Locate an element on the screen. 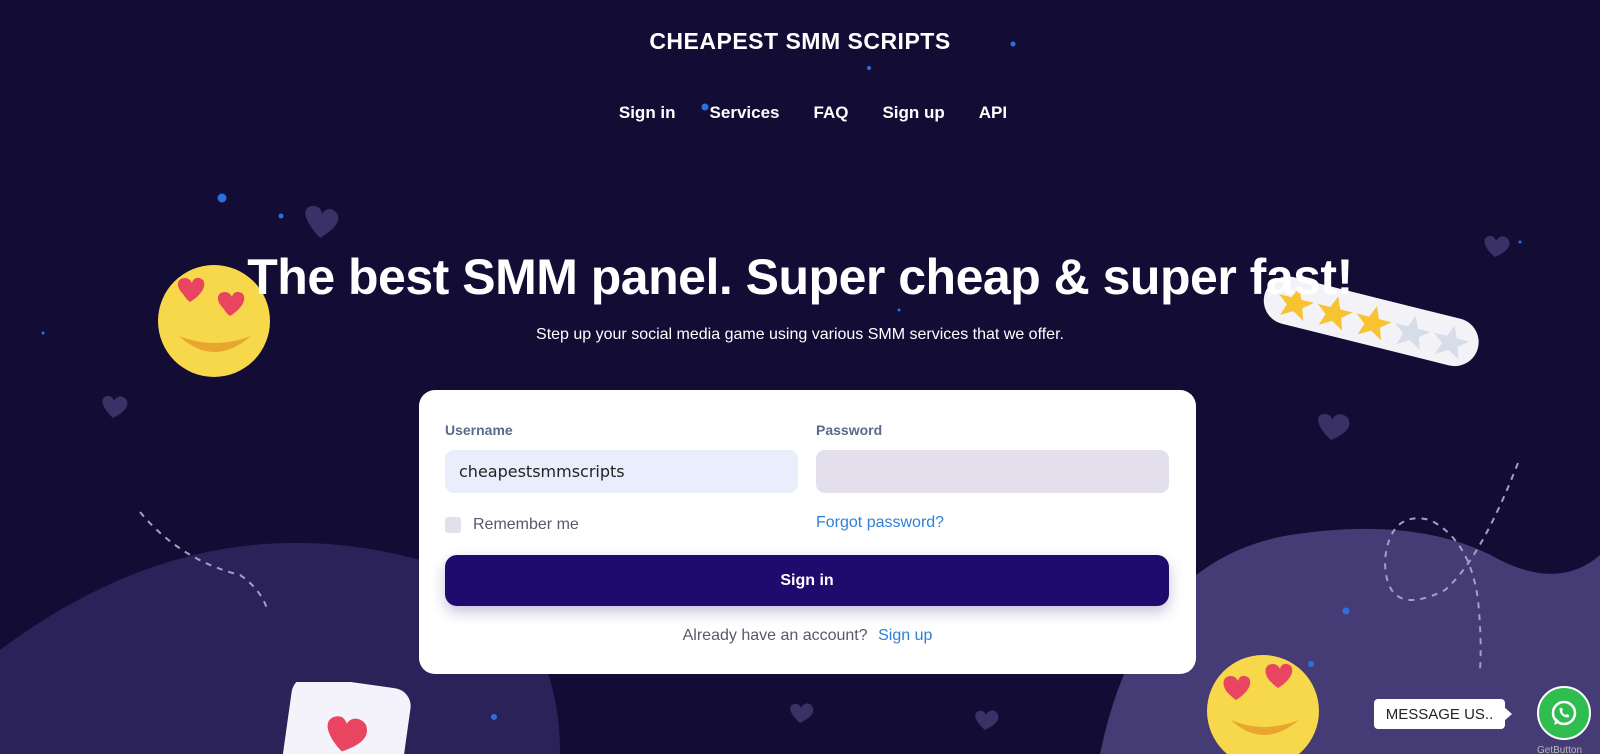 The width and height of the screenshot is (1600, 754). main-nav: Sign in Services FAQ Sign up API is located at coordinates (800, 113).